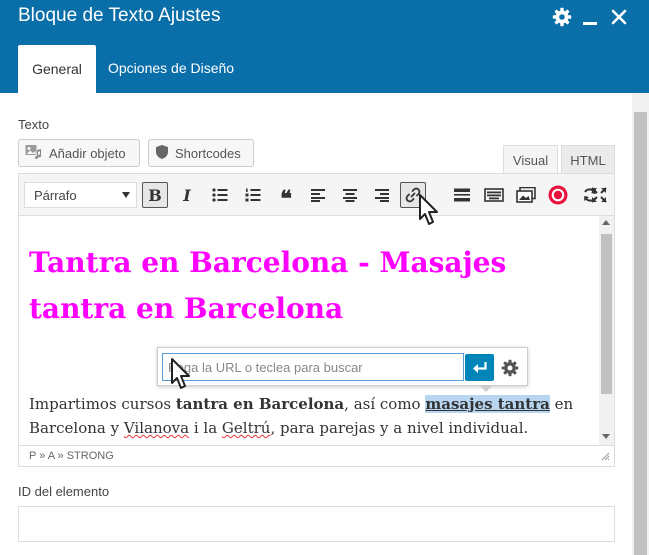  I want to click on fullscreen-button, so click(599, 195).